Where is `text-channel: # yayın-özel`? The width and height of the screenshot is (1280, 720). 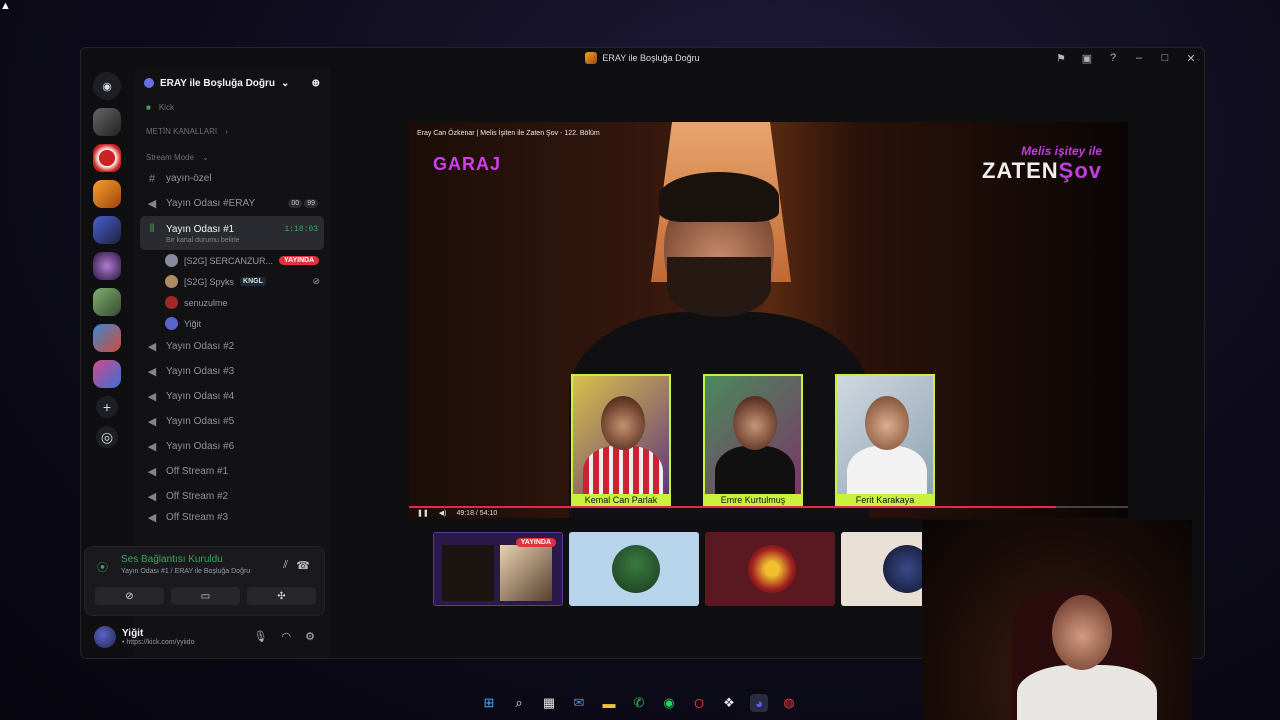 text-channel: # yayın-özel is located at coordinates (232, 178).